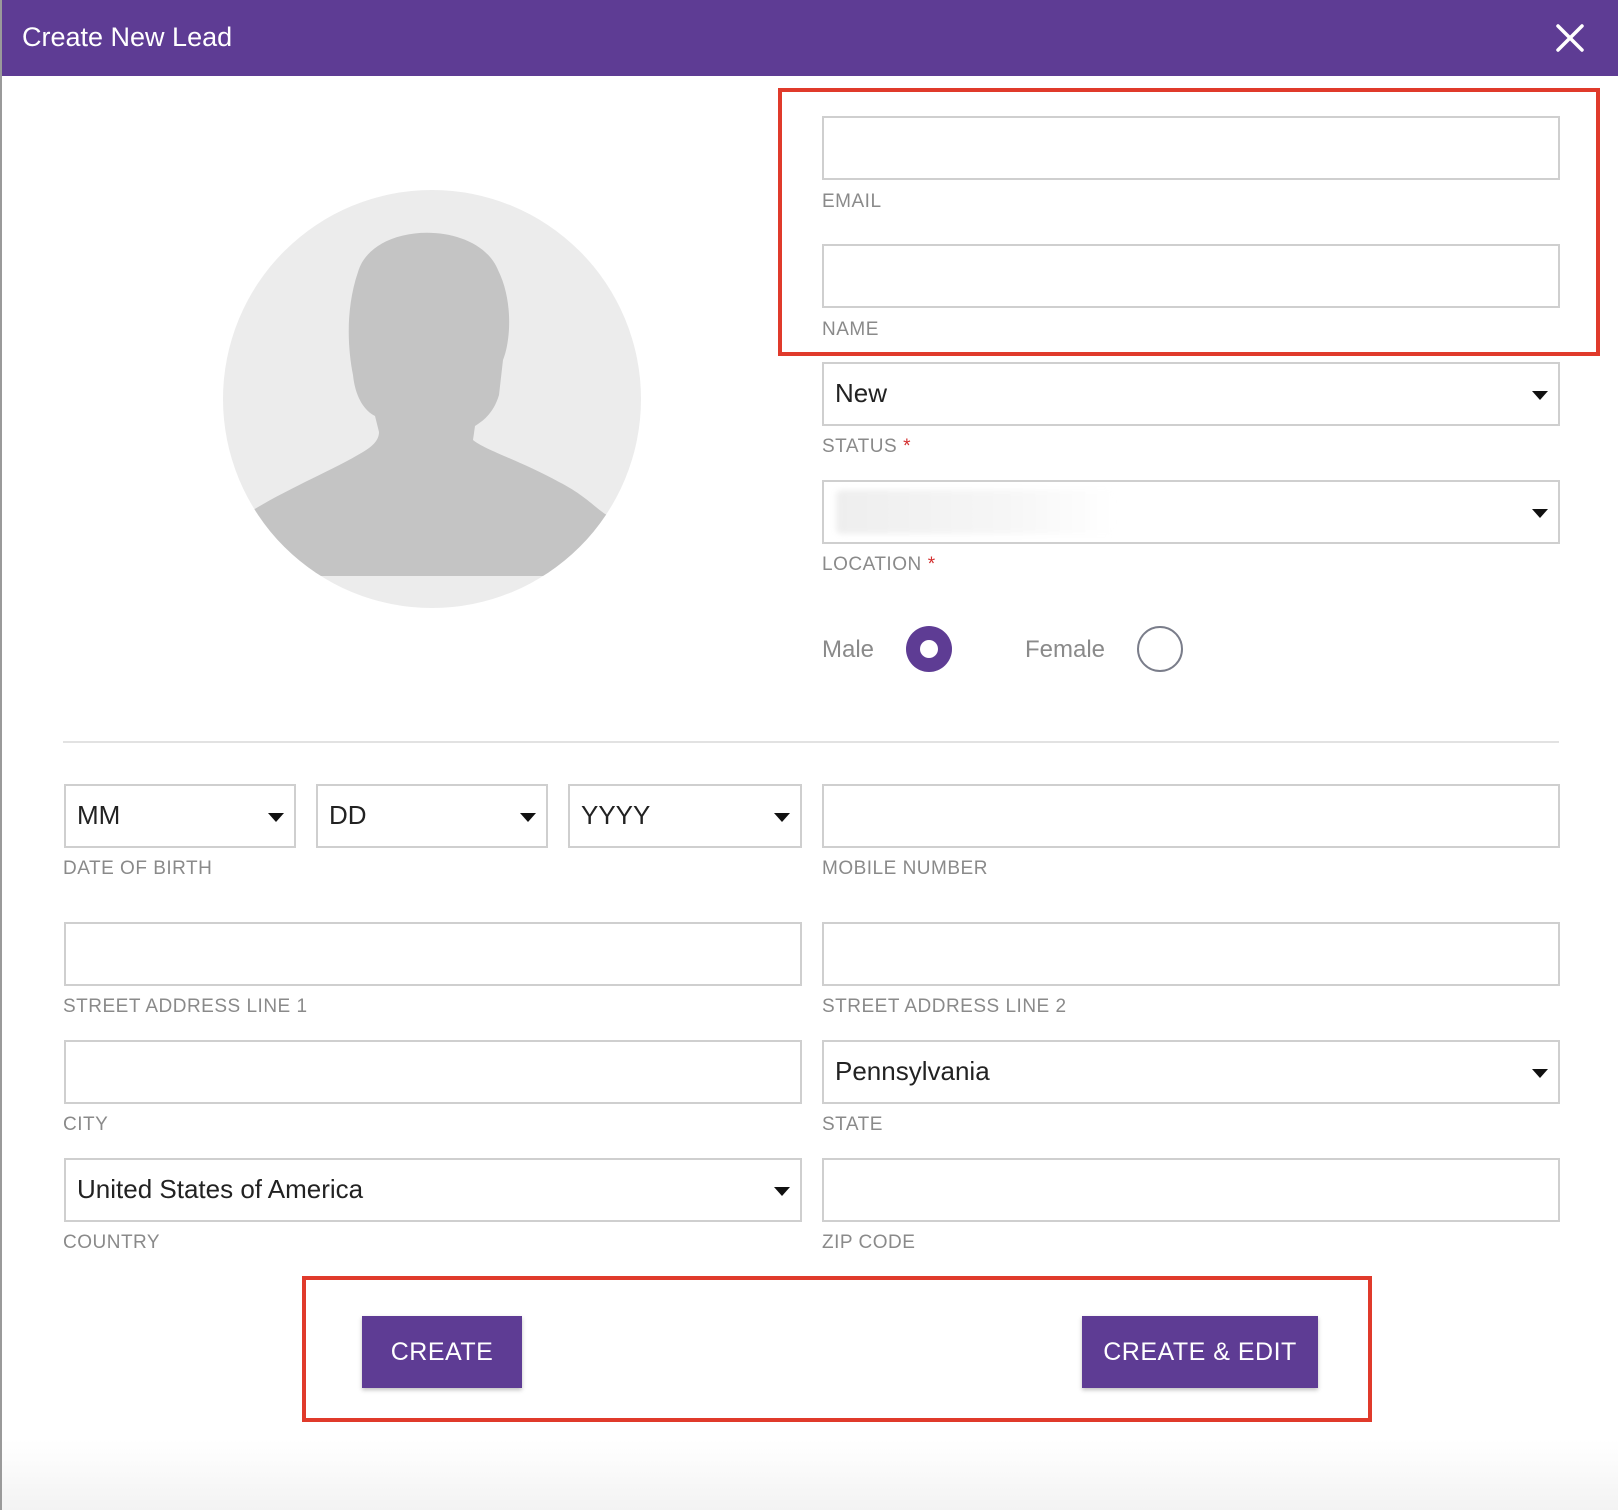 The image size is (1618, 1510). What do you see at coordinates (432, 816) in the screenshot?
I see `dob-day-select: DD` at bounding box center [432, 816].